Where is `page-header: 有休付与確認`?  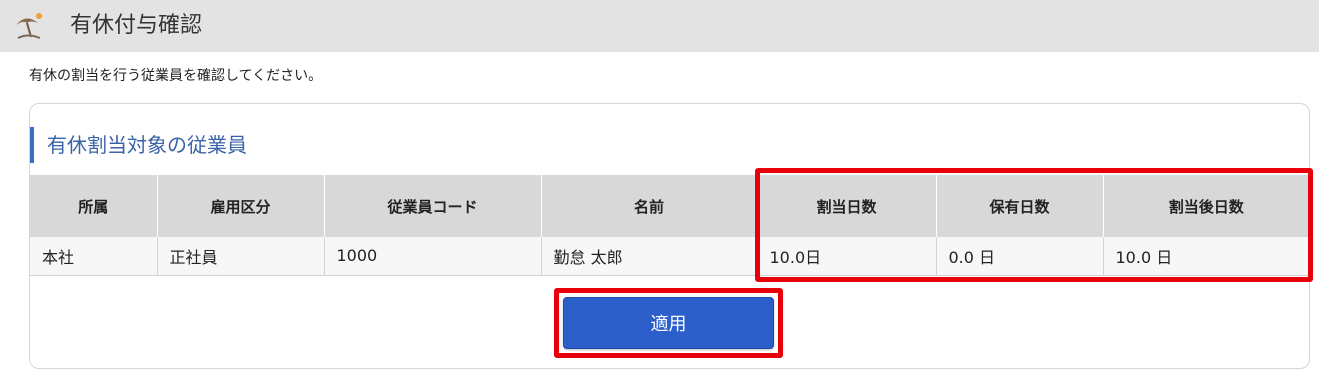
page-header: 有休付与確認 is located at coordinates (659, 26).